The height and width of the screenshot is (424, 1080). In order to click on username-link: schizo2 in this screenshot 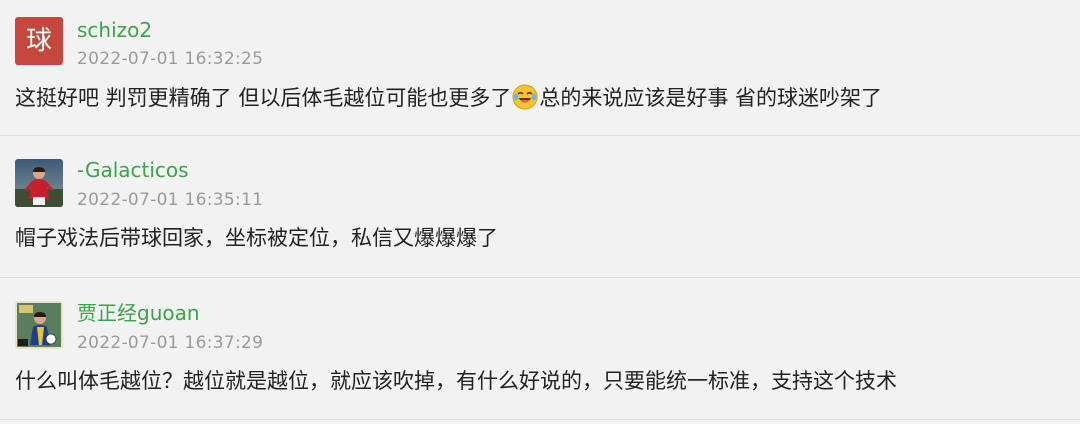, I will do `click(114, 30)`.